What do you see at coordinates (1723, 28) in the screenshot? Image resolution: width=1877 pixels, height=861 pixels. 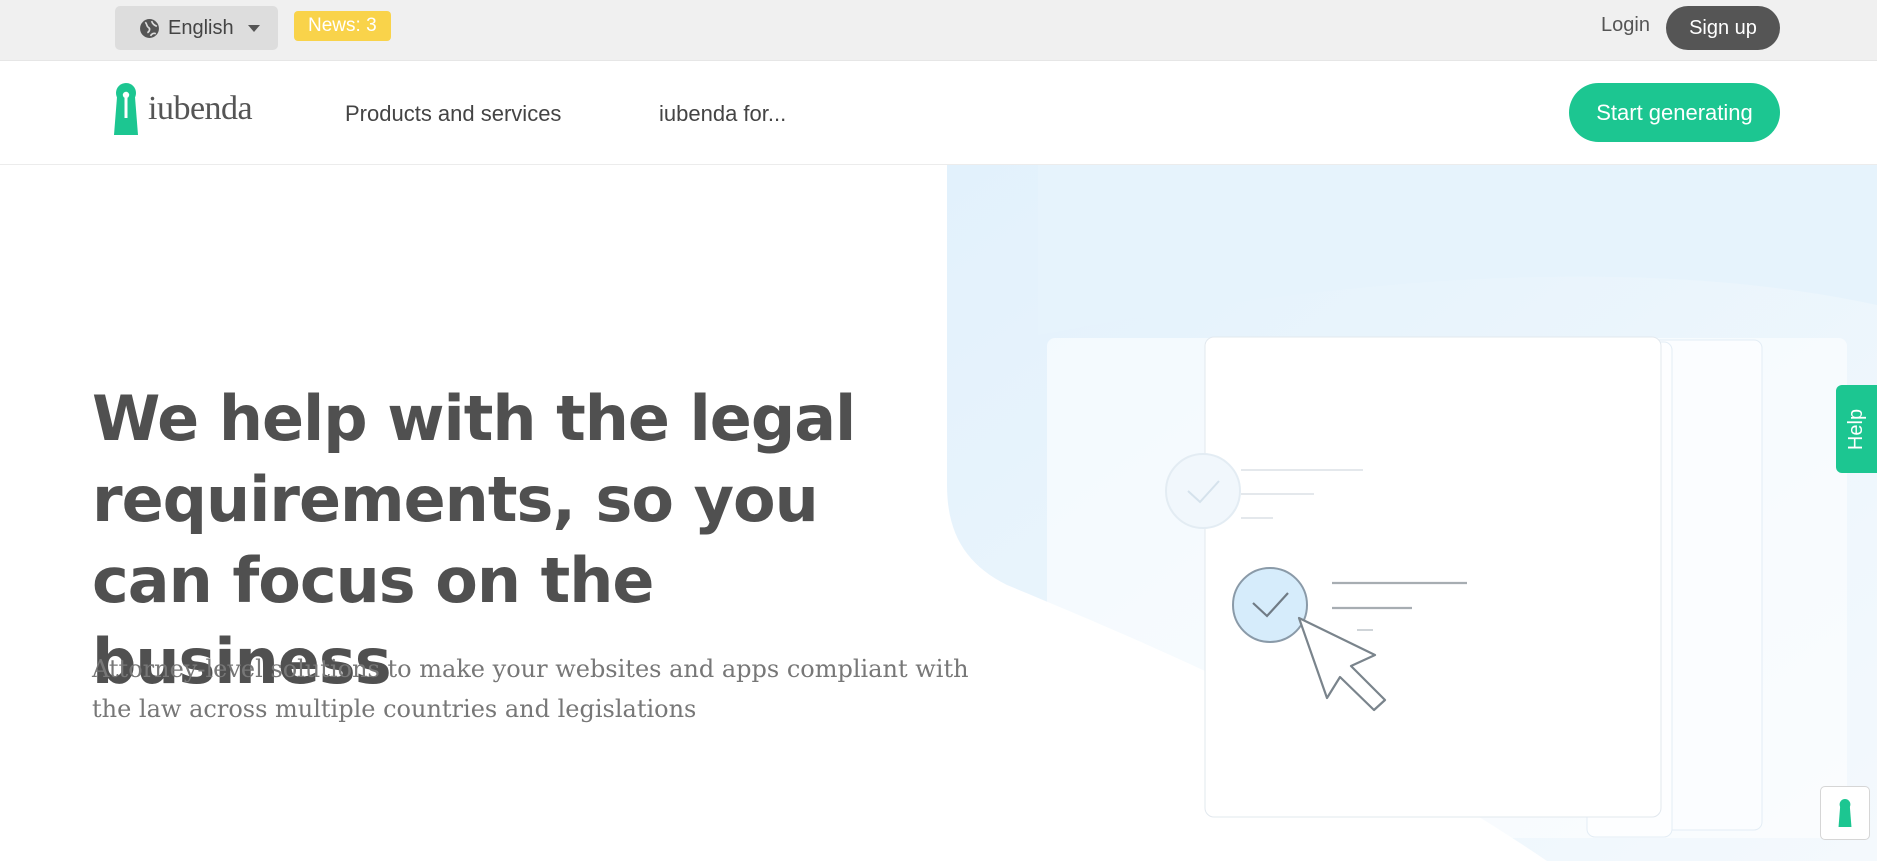 I see `signup-button: Sign up` at bounding box center [1723, 28].